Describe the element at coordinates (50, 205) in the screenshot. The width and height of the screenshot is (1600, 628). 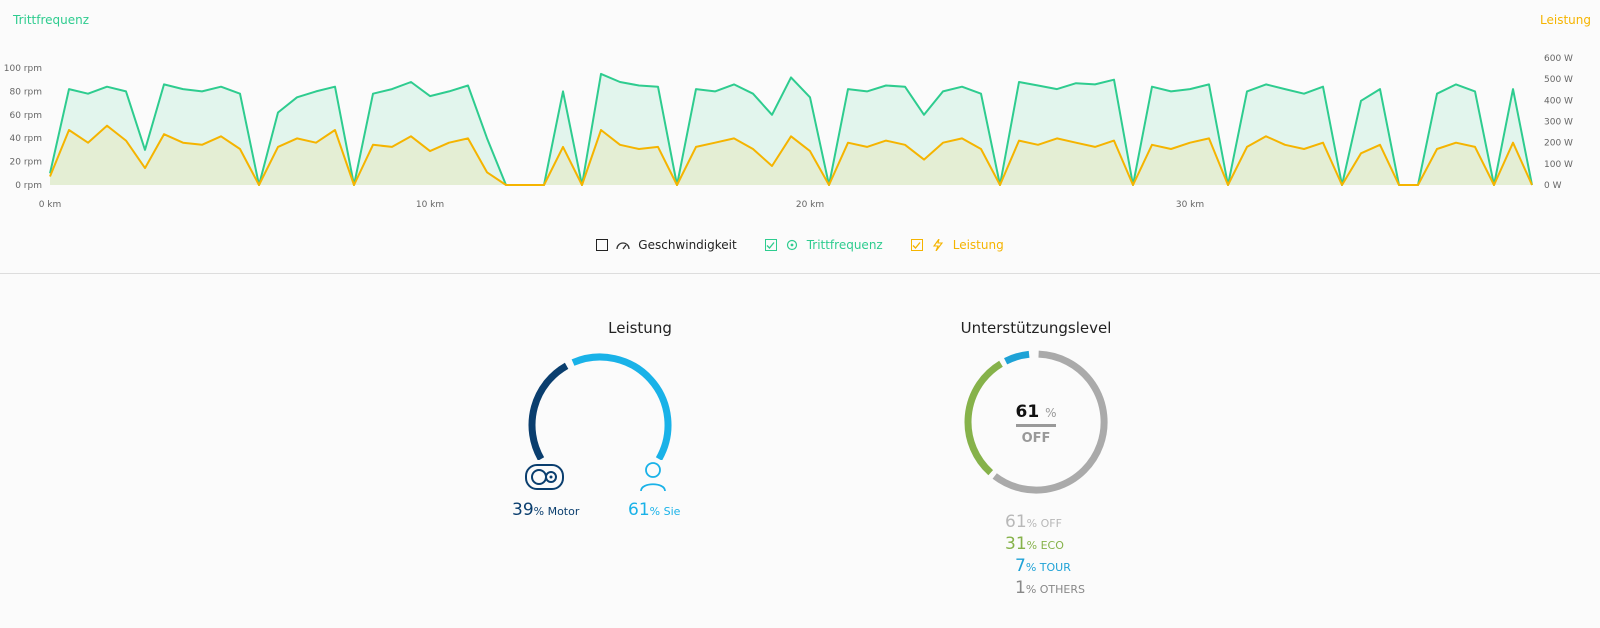
I see `distance-tick-label: 0 km` at that location.